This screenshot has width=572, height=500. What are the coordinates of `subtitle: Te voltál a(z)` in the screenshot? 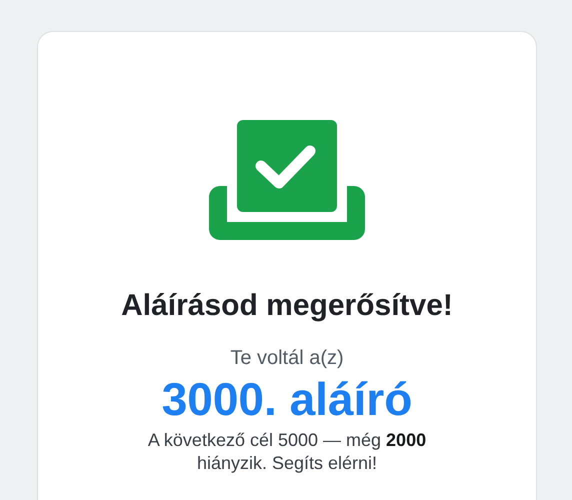 It's located at (287, 358).